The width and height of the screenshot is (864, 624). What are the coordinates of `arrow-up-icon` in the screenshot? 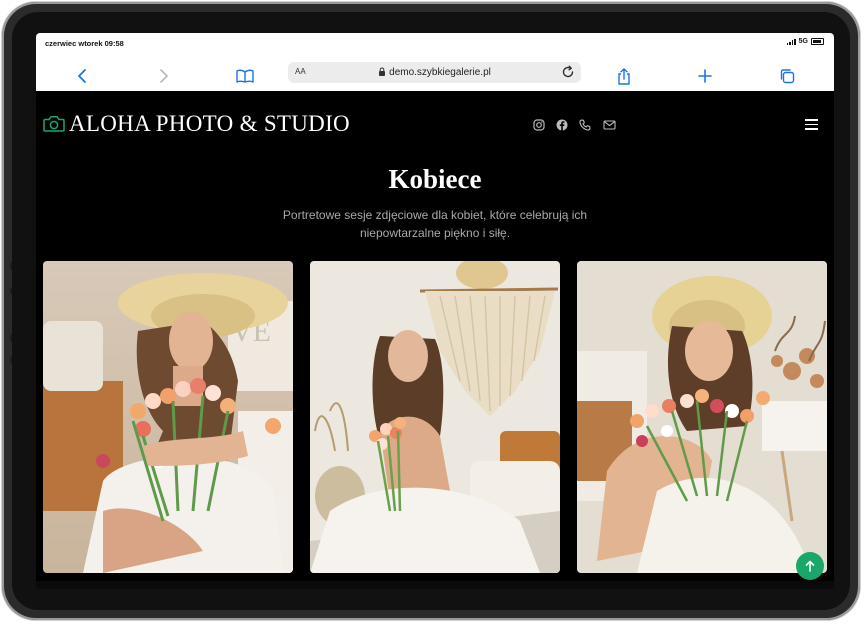 It's located at (810, 566).